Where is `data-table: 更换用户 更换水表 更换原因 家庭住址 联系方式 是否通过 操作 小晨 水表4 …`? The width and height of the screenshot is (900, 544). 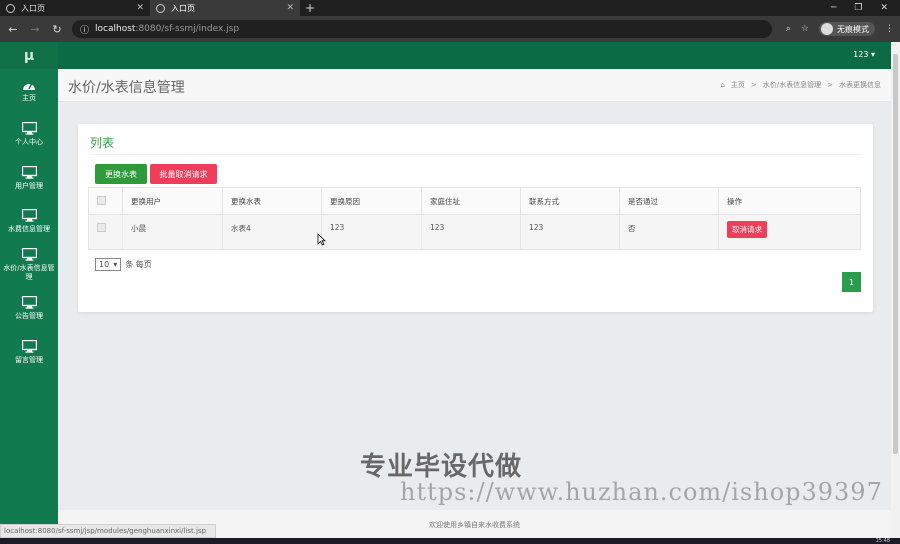 data-table: 更换用户 更换水表 更换原因 家庭住址 联系方式 是否通过 操作 小晨 水表4 … is located at coordinates (474, 218).